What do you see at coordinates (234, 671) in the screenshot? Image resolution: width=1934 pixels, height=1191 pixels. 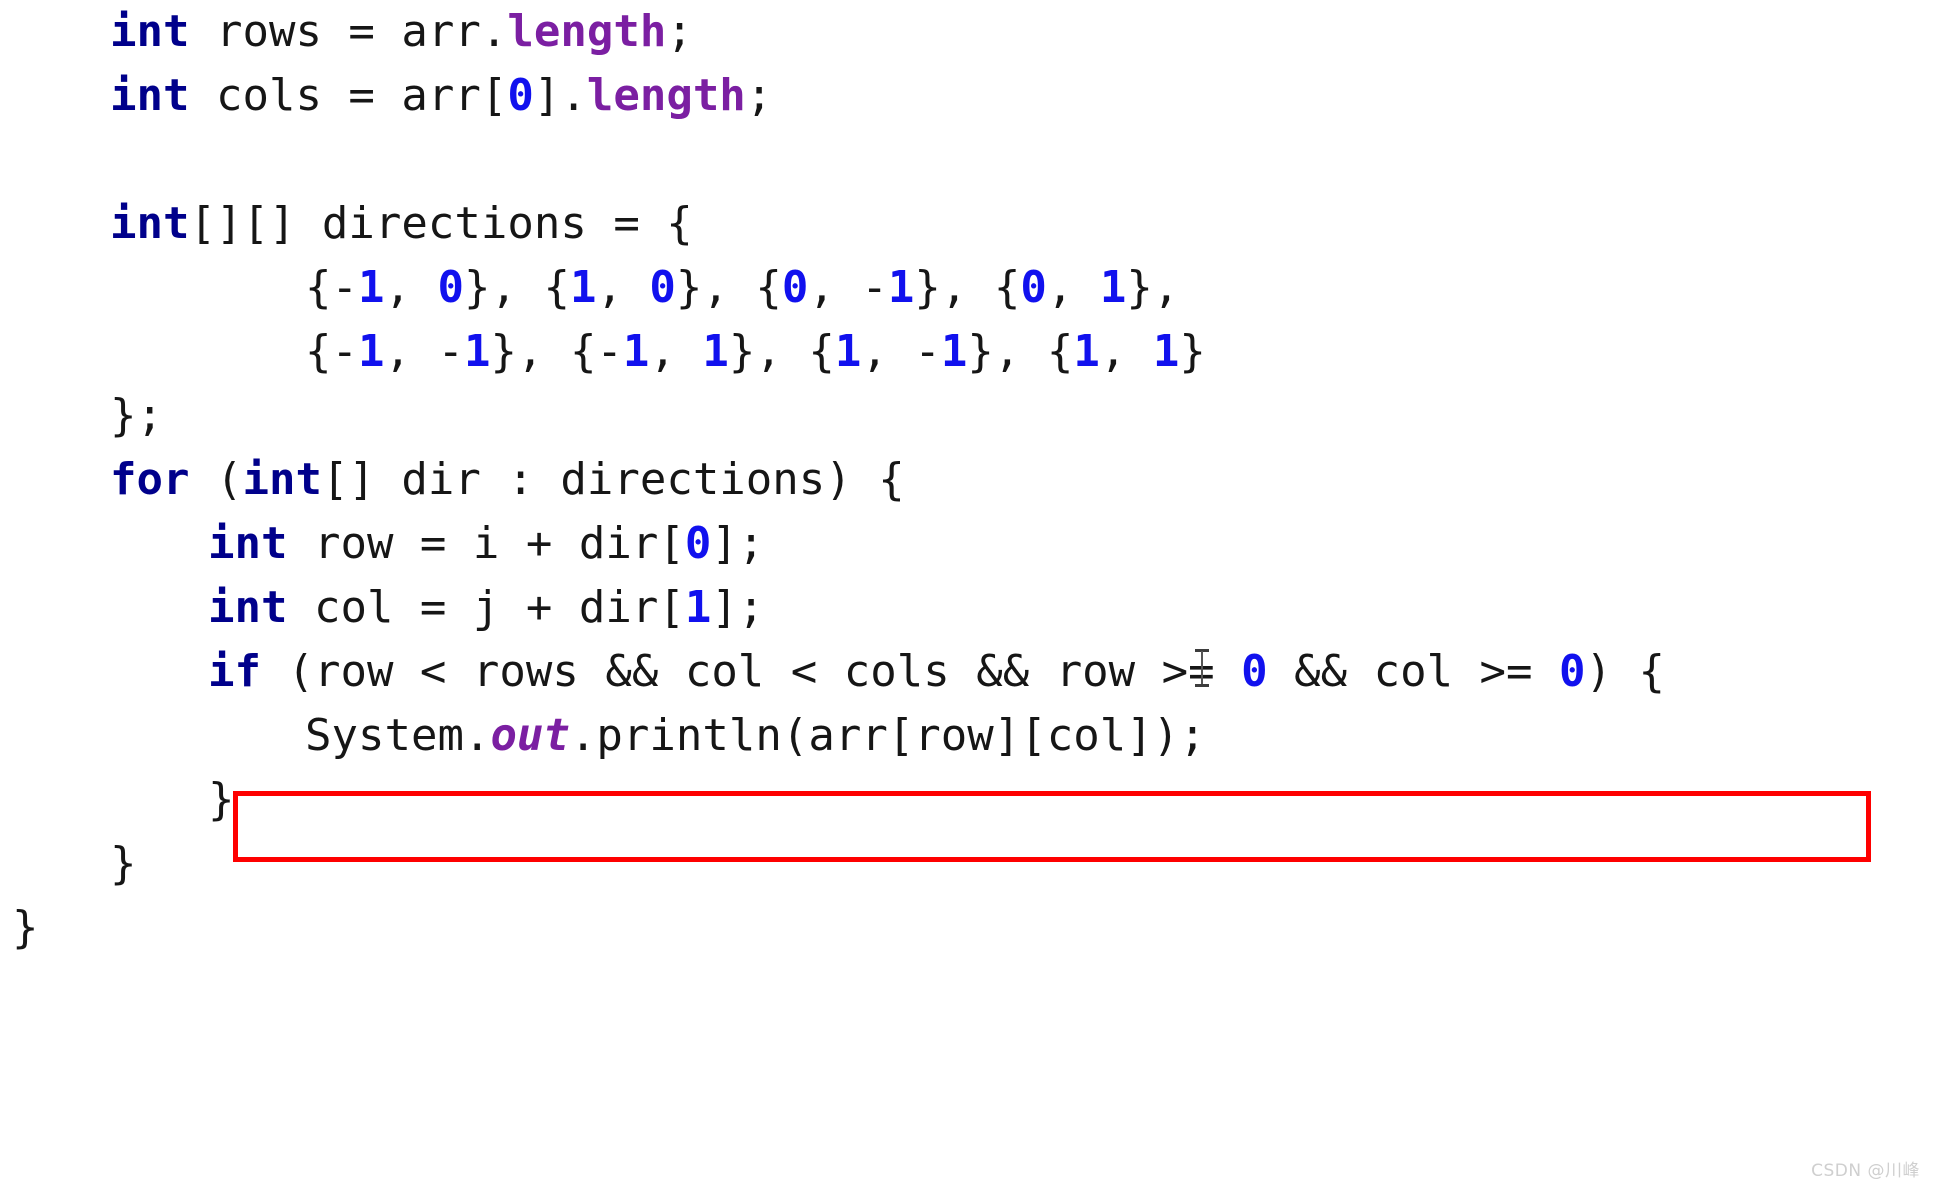 I see `keyword-token: if` at bounding box center [234, 671].